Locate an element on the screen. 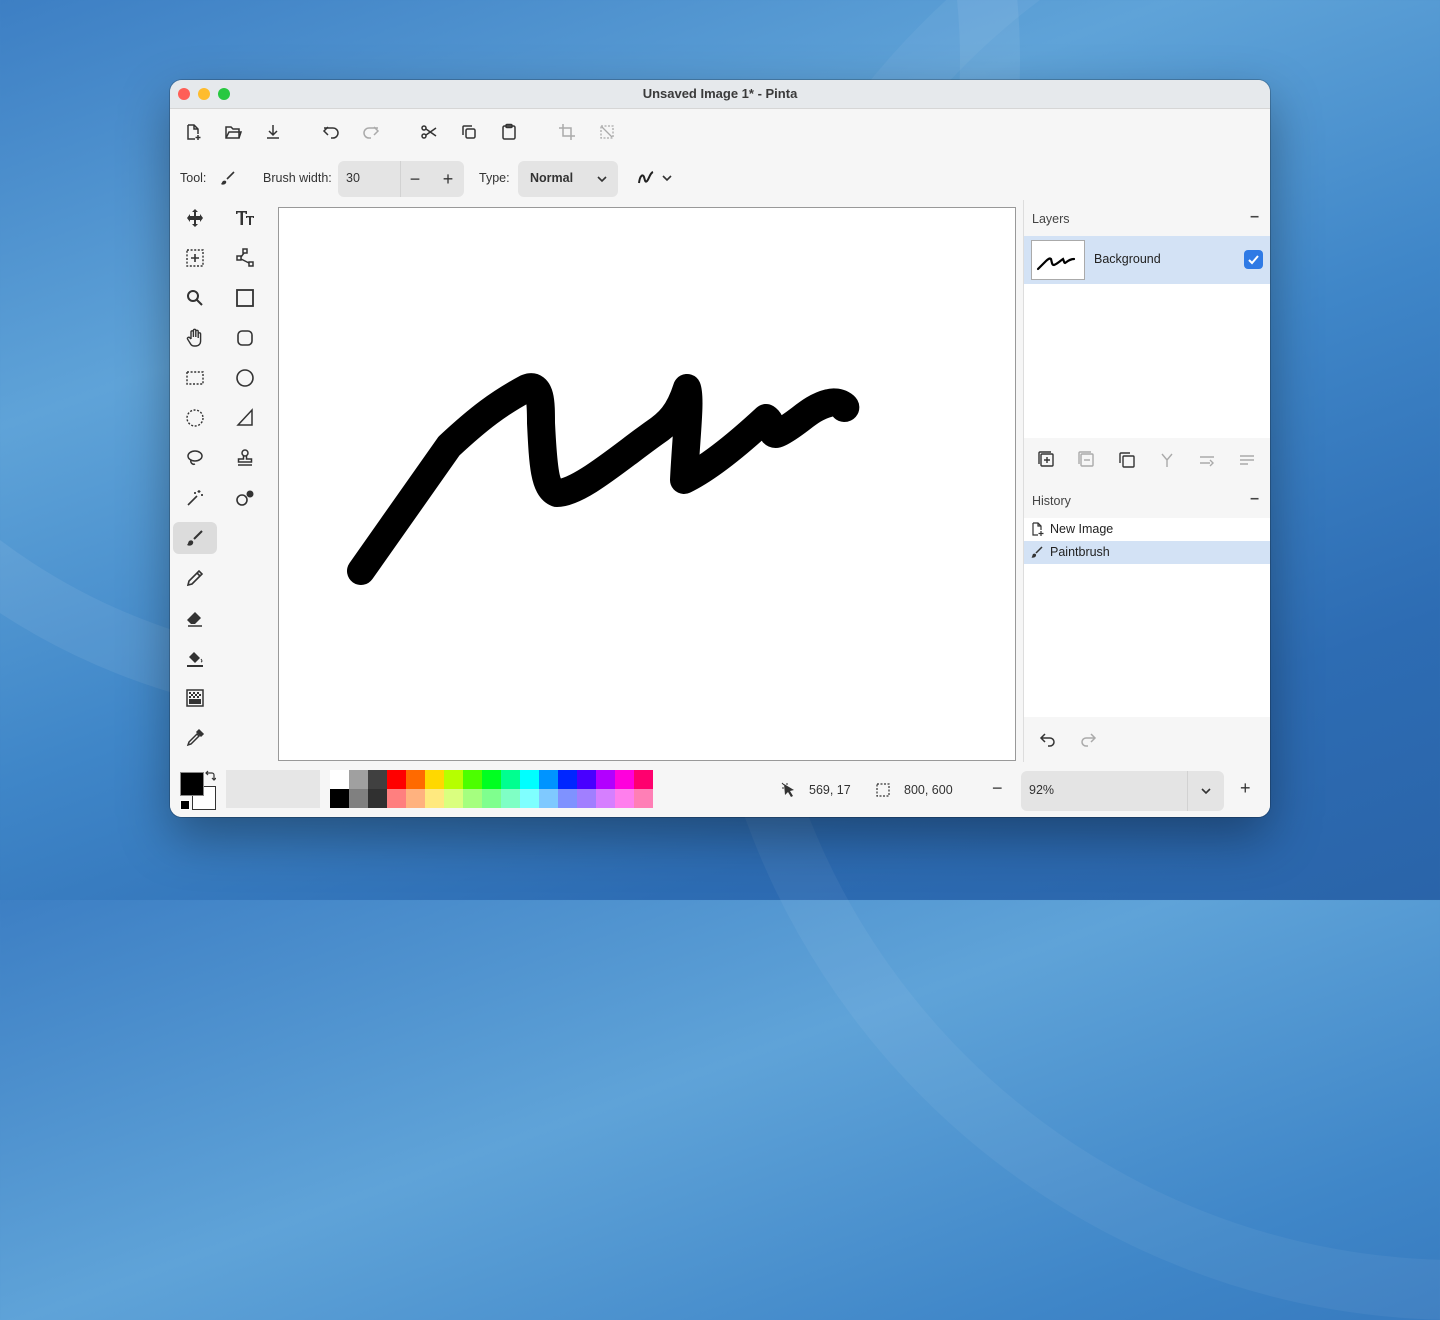 Image resolution: width=1440 pixels, height=1320 pixels. undo-button is located at coordinates (331, 132).